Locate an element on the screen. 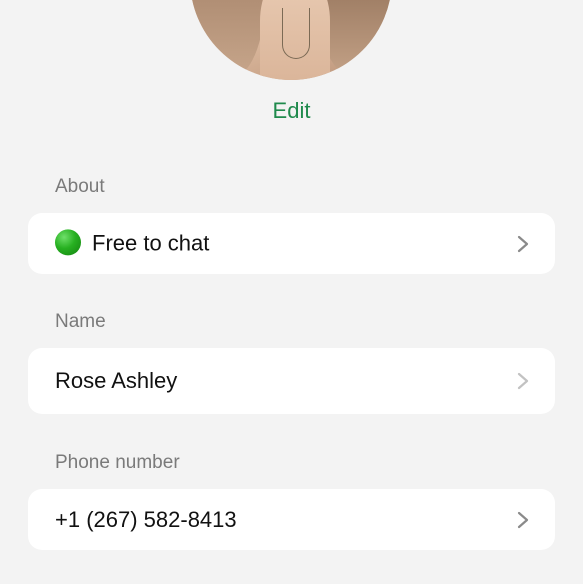 The height and width of the screenshot is (584, 583). profile-avatar is located at coordinates (291, 40).